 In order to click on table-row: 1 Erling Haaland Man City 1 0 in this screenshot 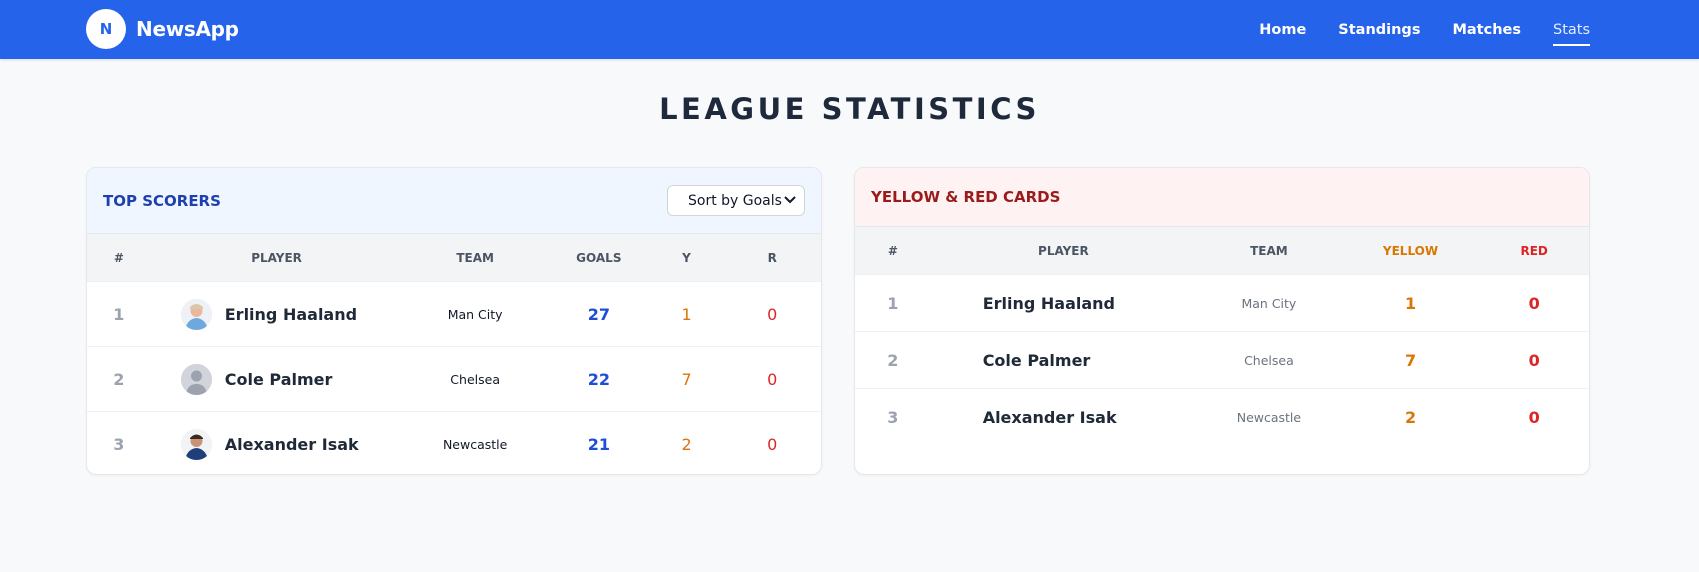, I will do `click(1222, 303)`.